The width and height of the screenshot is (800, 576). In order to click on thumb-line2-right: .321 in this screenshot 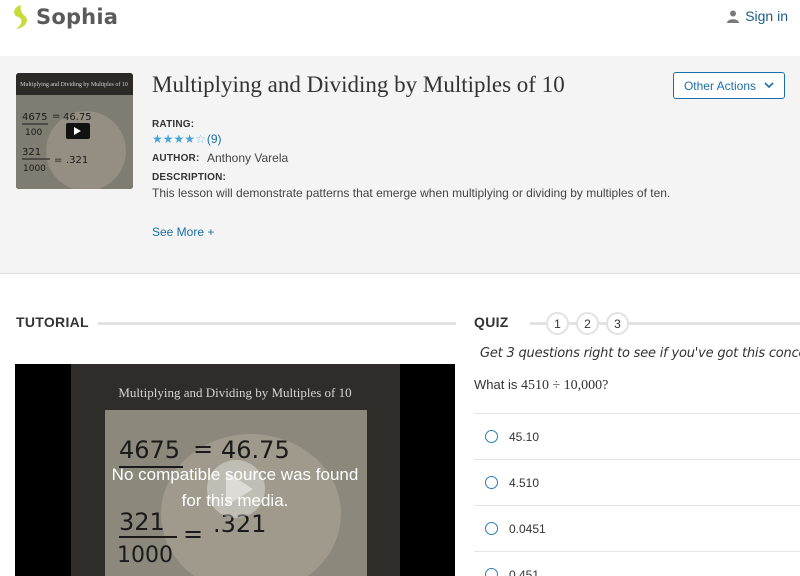, I will do `click(77, 160)`.